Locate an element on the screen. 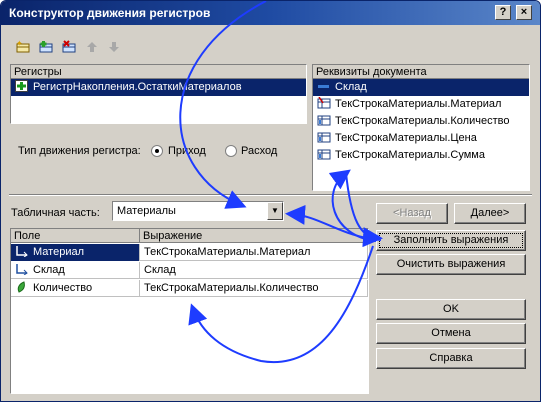  delete-icon is located at coordinates (69, 48).